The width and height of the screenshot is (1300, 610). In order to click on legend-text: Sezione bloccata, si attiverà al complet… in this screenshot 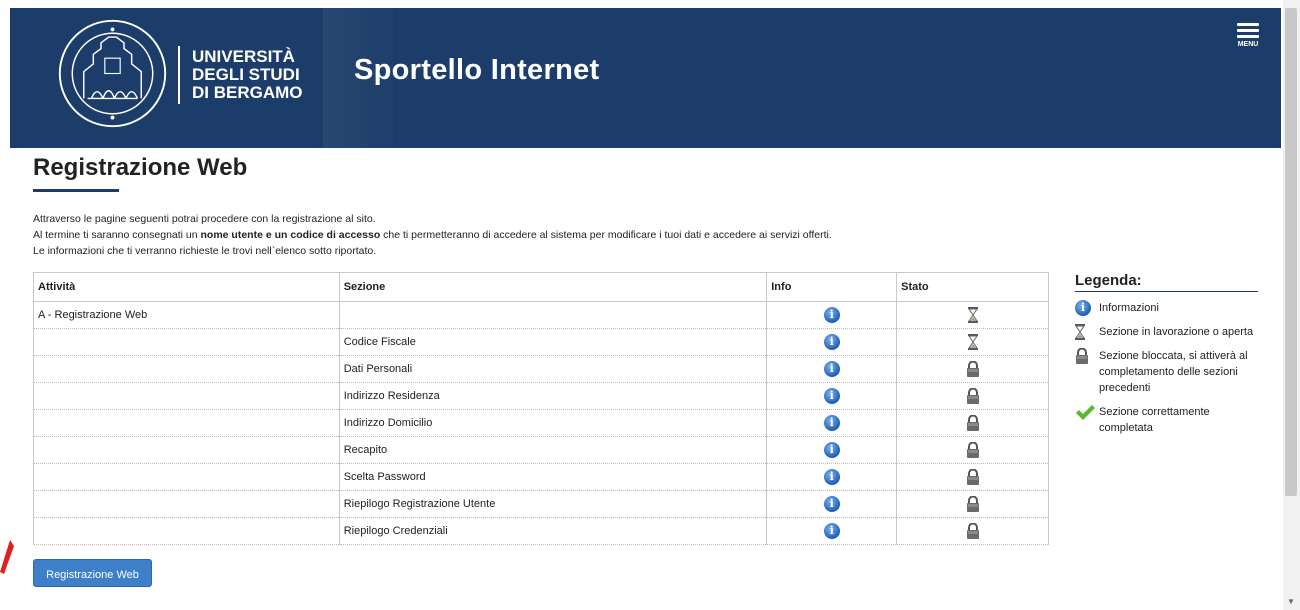, I will do `click(1173, 372)`.